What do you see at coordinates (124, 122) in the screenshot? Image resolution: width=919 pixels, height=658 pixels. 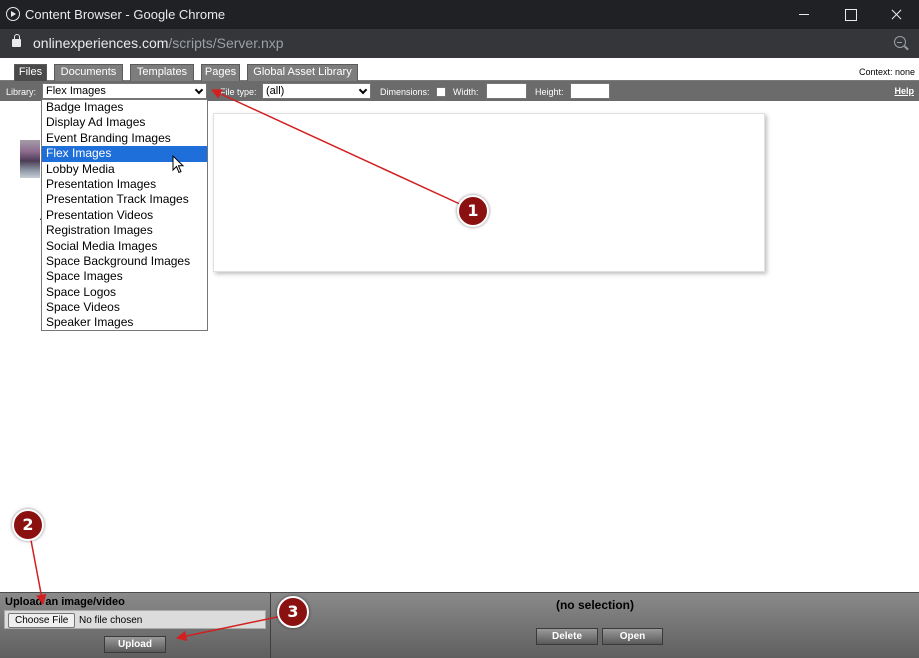 I see `library-option-display-ad-images: Display Ad Images` at bounding box center [124, 122].